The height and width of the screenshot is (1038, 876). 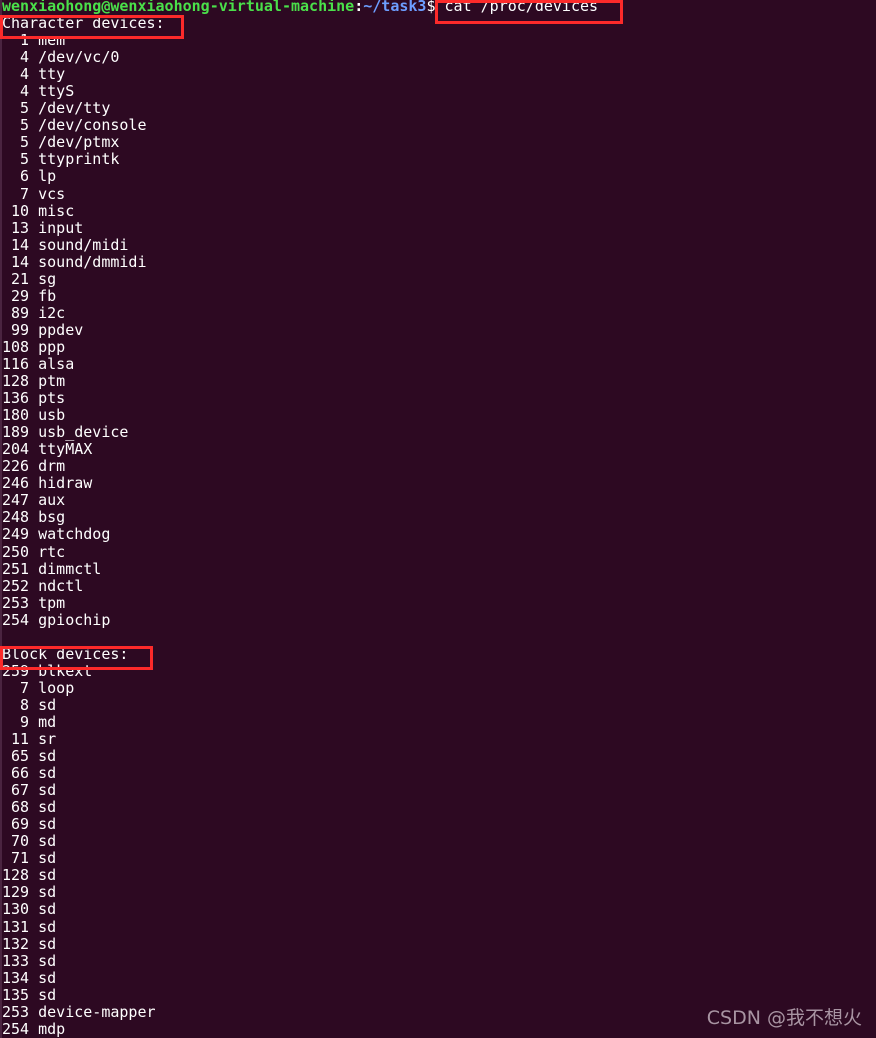 I want to click on device-row: 130 sd, so click(x=438, y=909).